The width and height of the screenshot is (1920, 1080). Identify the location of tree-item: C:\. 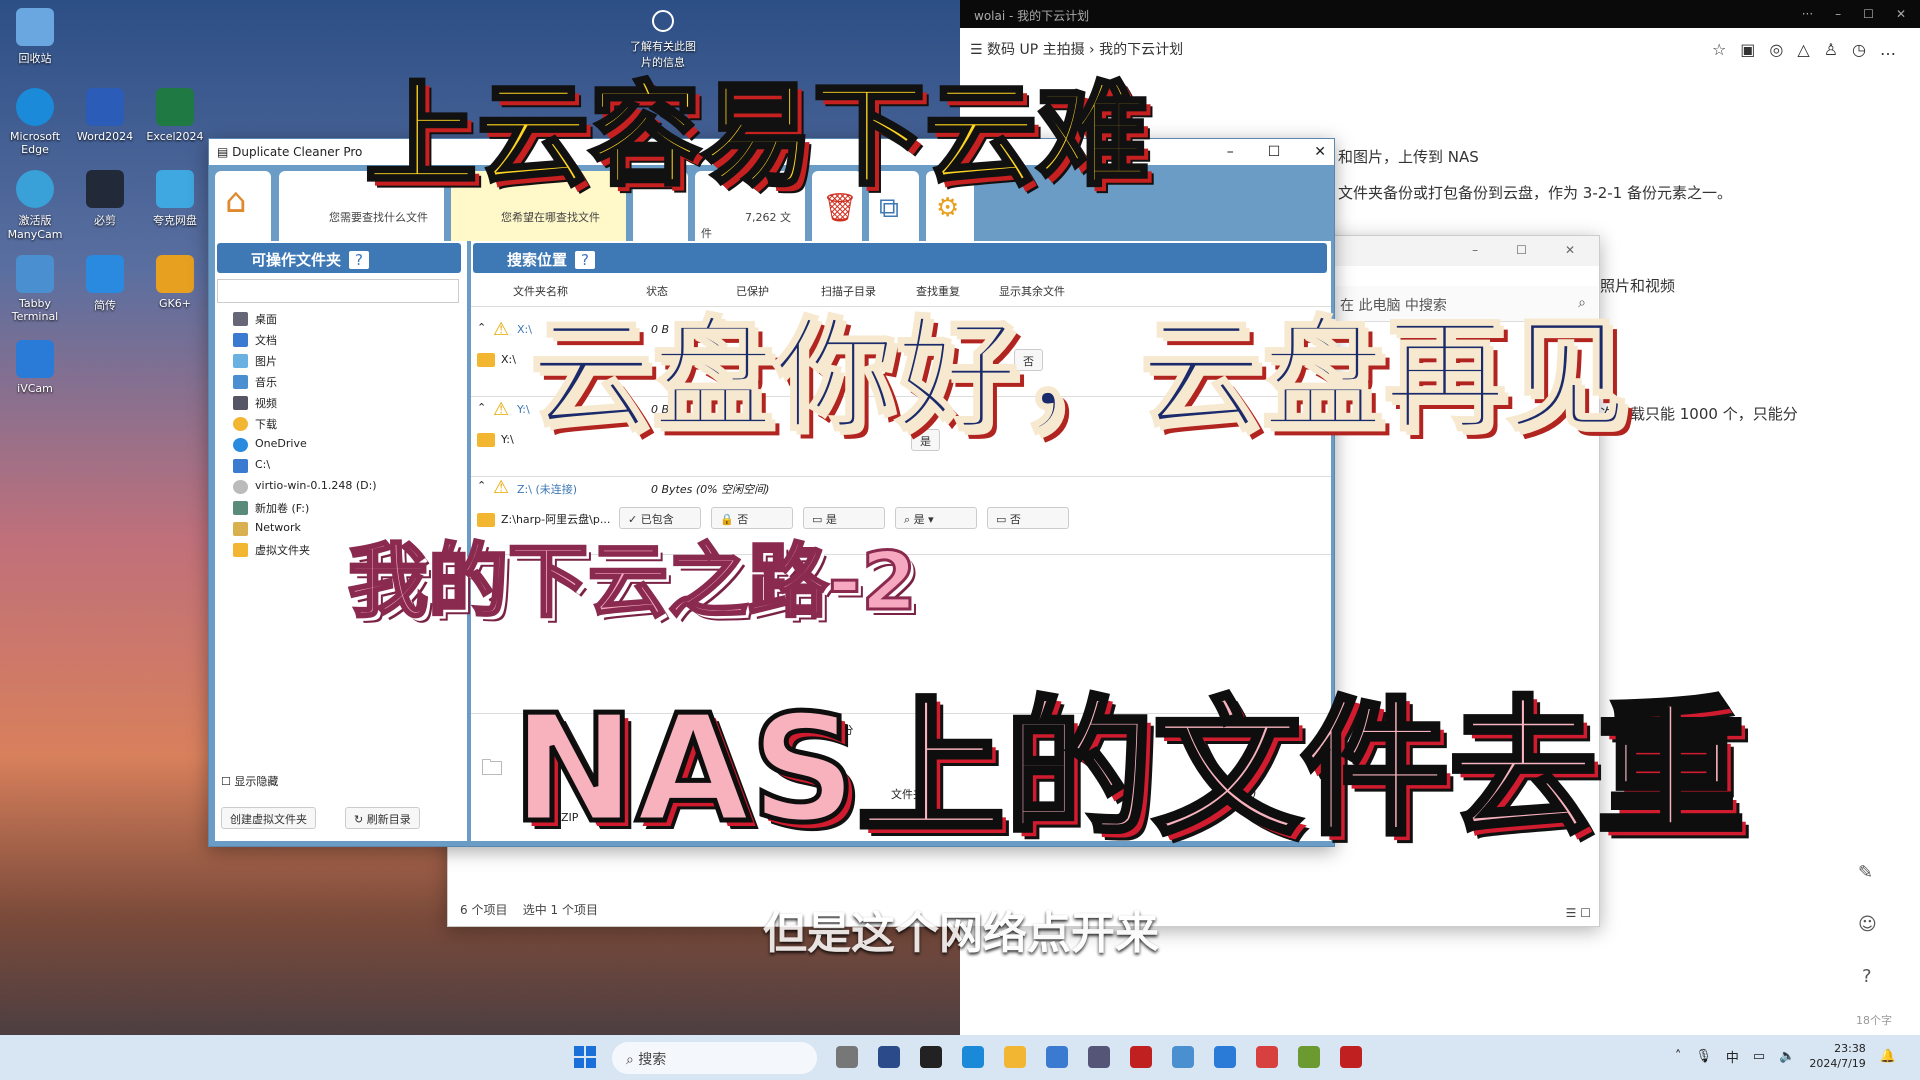
(335, 468).